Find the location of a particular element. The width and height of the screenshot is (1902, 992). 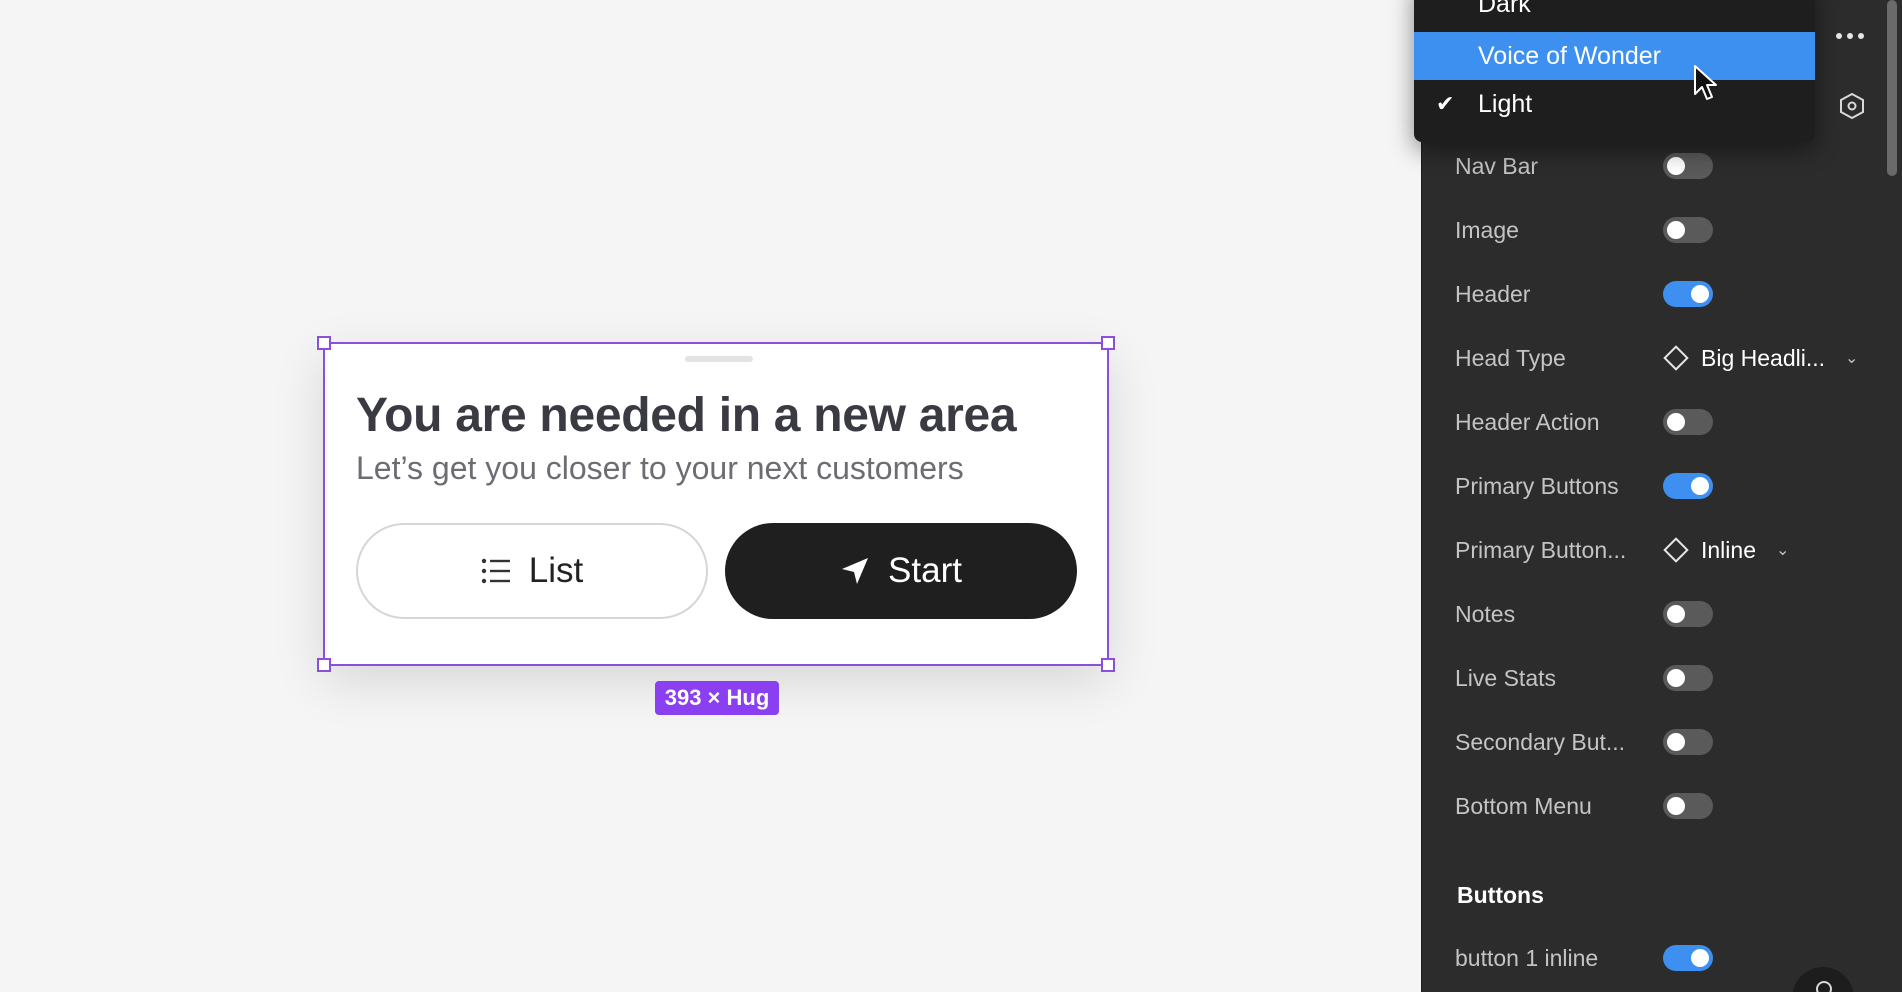

property-row-primary-button: Primary Button... Inline ⌄ is located at coordinates (1665, 550).